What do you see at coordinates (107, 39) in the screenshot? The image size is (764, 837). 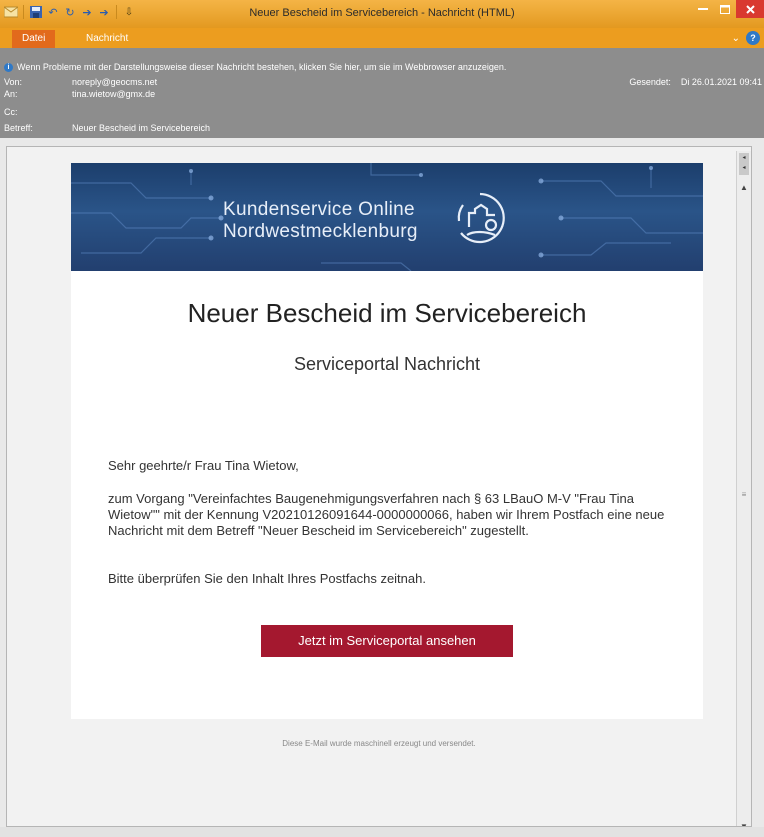 I see `tab-nachricht: Nachricht` at bounding box center [107, 39].